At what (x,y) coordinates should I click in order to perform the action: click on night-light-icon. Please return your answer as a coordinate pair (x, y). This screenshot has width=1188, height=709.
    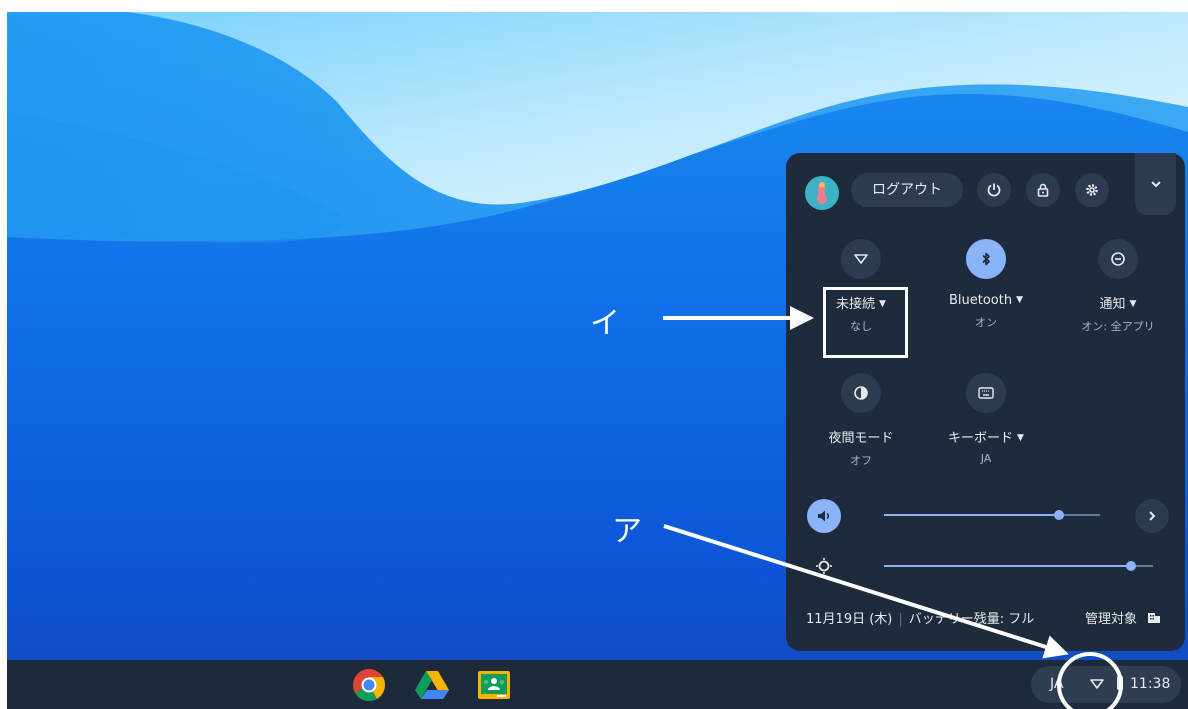
    Looking at the image, I should click on (861, 393).